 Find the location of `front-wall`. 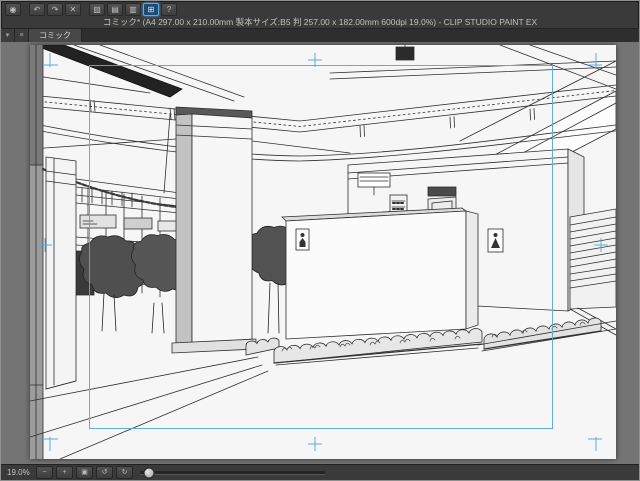

front-wall is located at coordinates (376, 275).